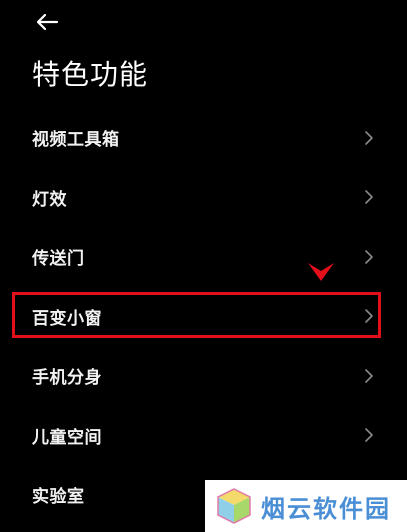 Image resolution: width=407 pixels, height=532 pixels. I want to click on arrow-left-icon, so click(47, 22).